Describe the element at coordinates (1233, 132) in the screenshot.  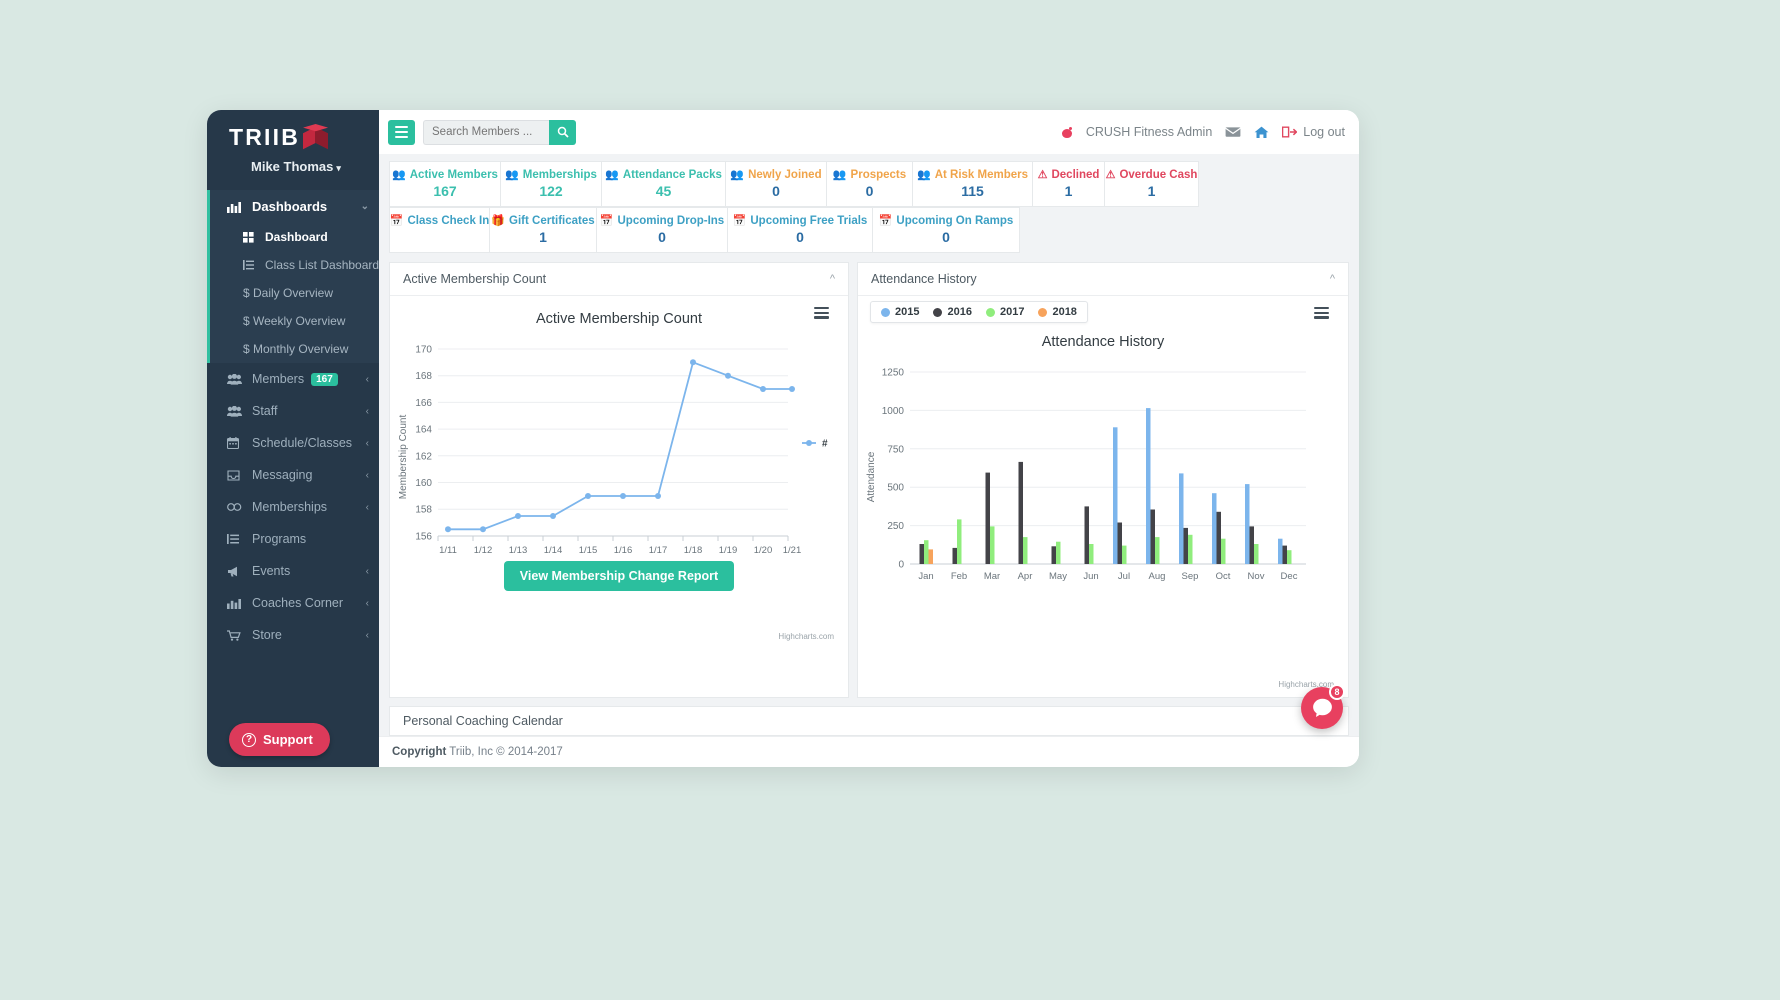
I see `envelope-icon` at that location.